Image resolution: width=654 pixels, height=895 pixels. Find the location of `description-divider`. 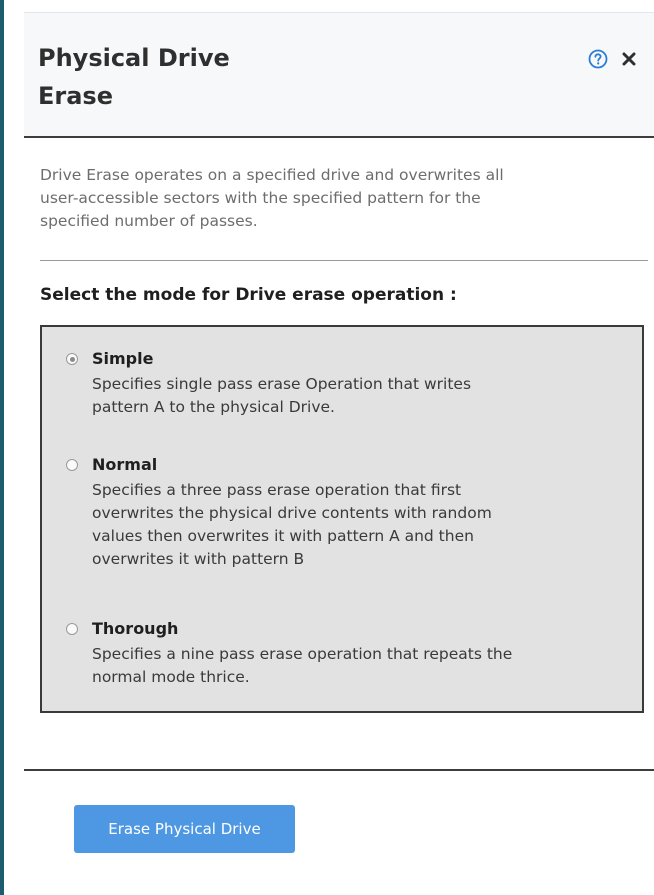

description-divider is located at coordinates (344, 260).